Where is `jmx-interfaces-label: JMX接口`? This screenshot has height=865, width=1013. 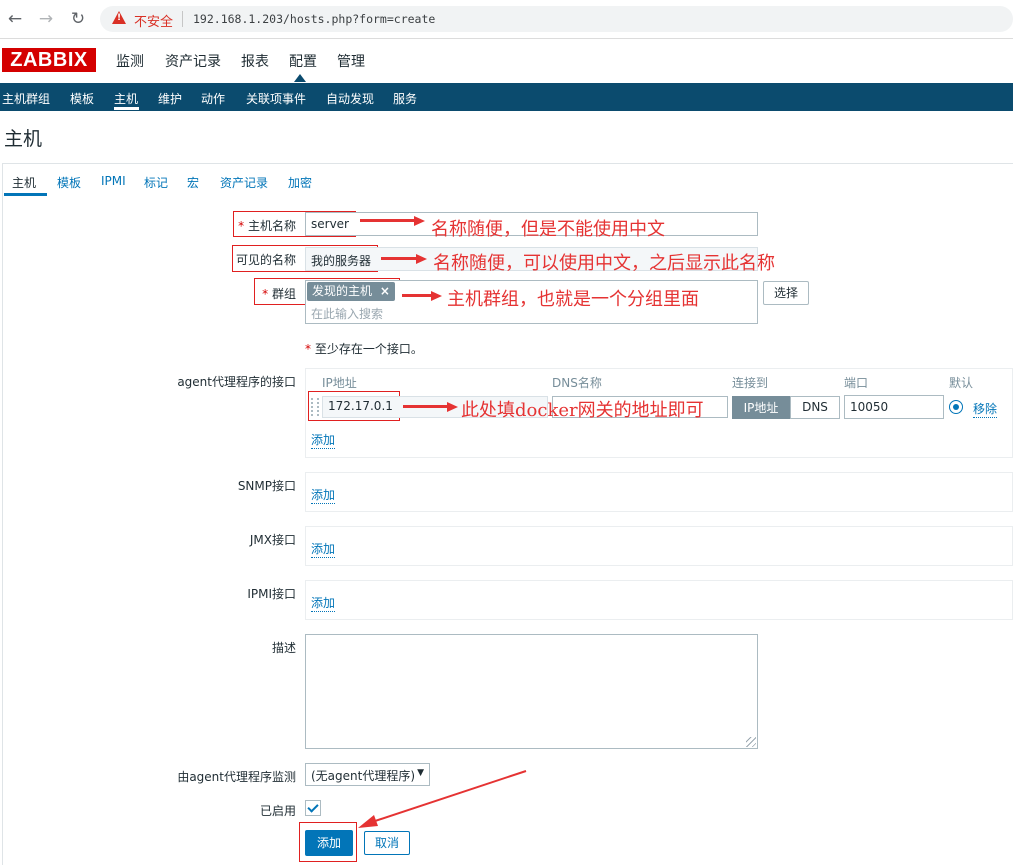 jmx-interfaces-label: JMX接口 is located at coordinates (272, 540).